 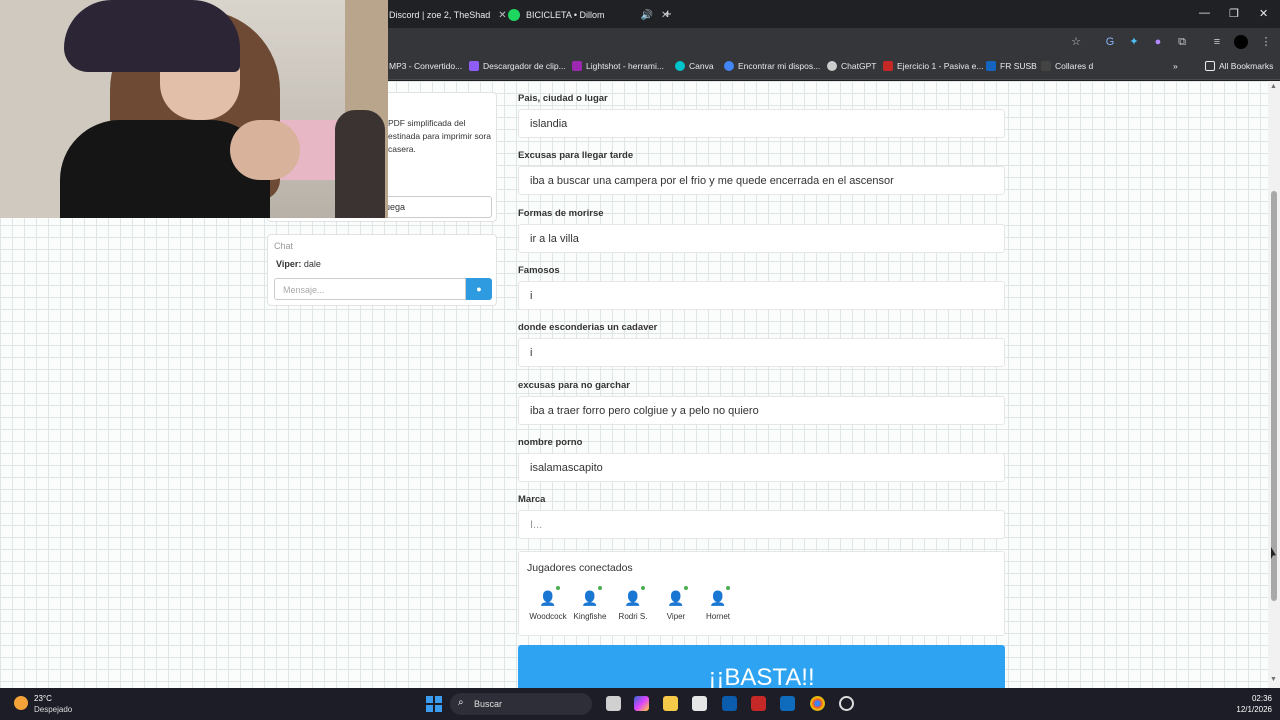 What do you see at coordinates (580, 568) in the screenshot?
I see `players-title: Jugadores conectados` at bounding box center [580, 568].